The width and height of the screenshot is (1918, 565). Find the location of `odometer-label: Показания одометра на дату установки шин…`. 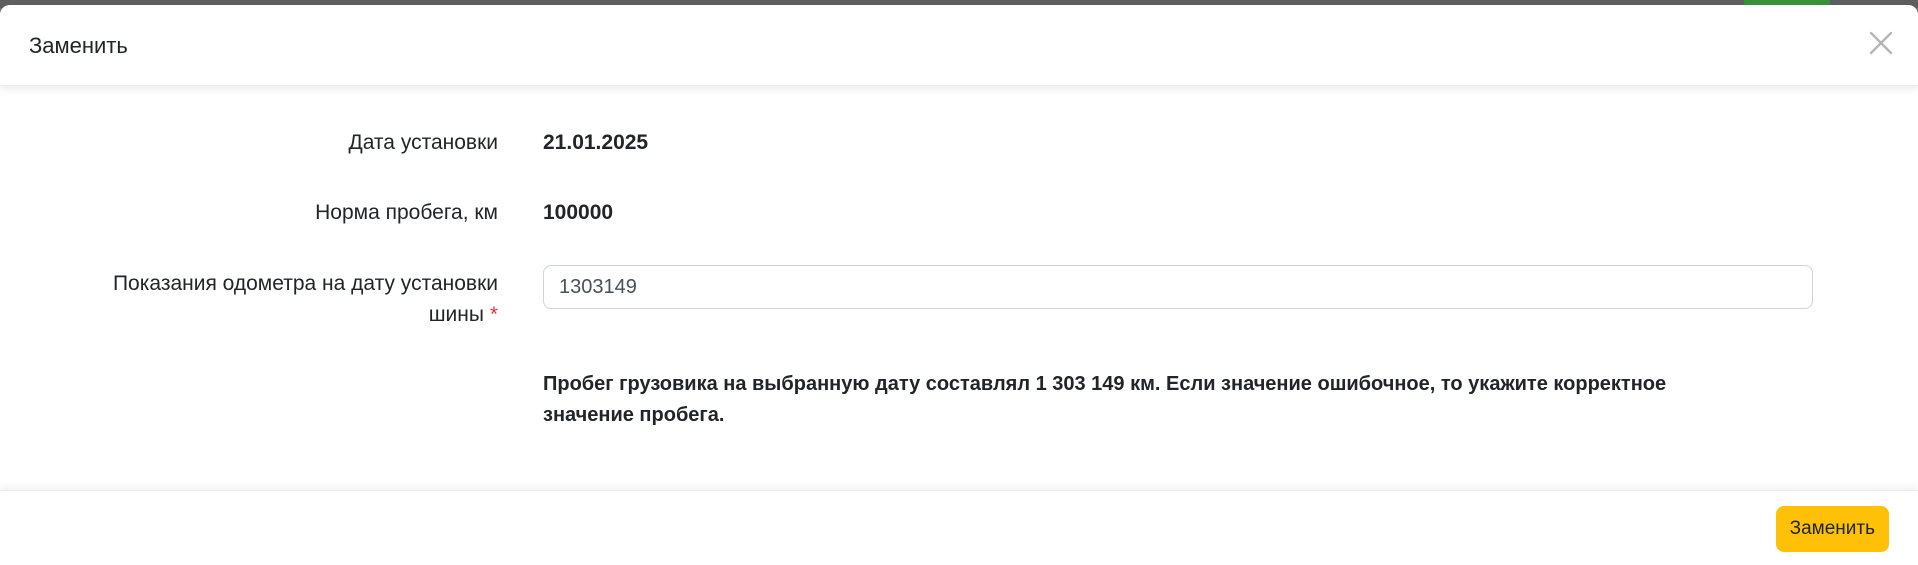

odometer-label: Показания одометра на дату установки шин… is located at coordinates (268, 299).